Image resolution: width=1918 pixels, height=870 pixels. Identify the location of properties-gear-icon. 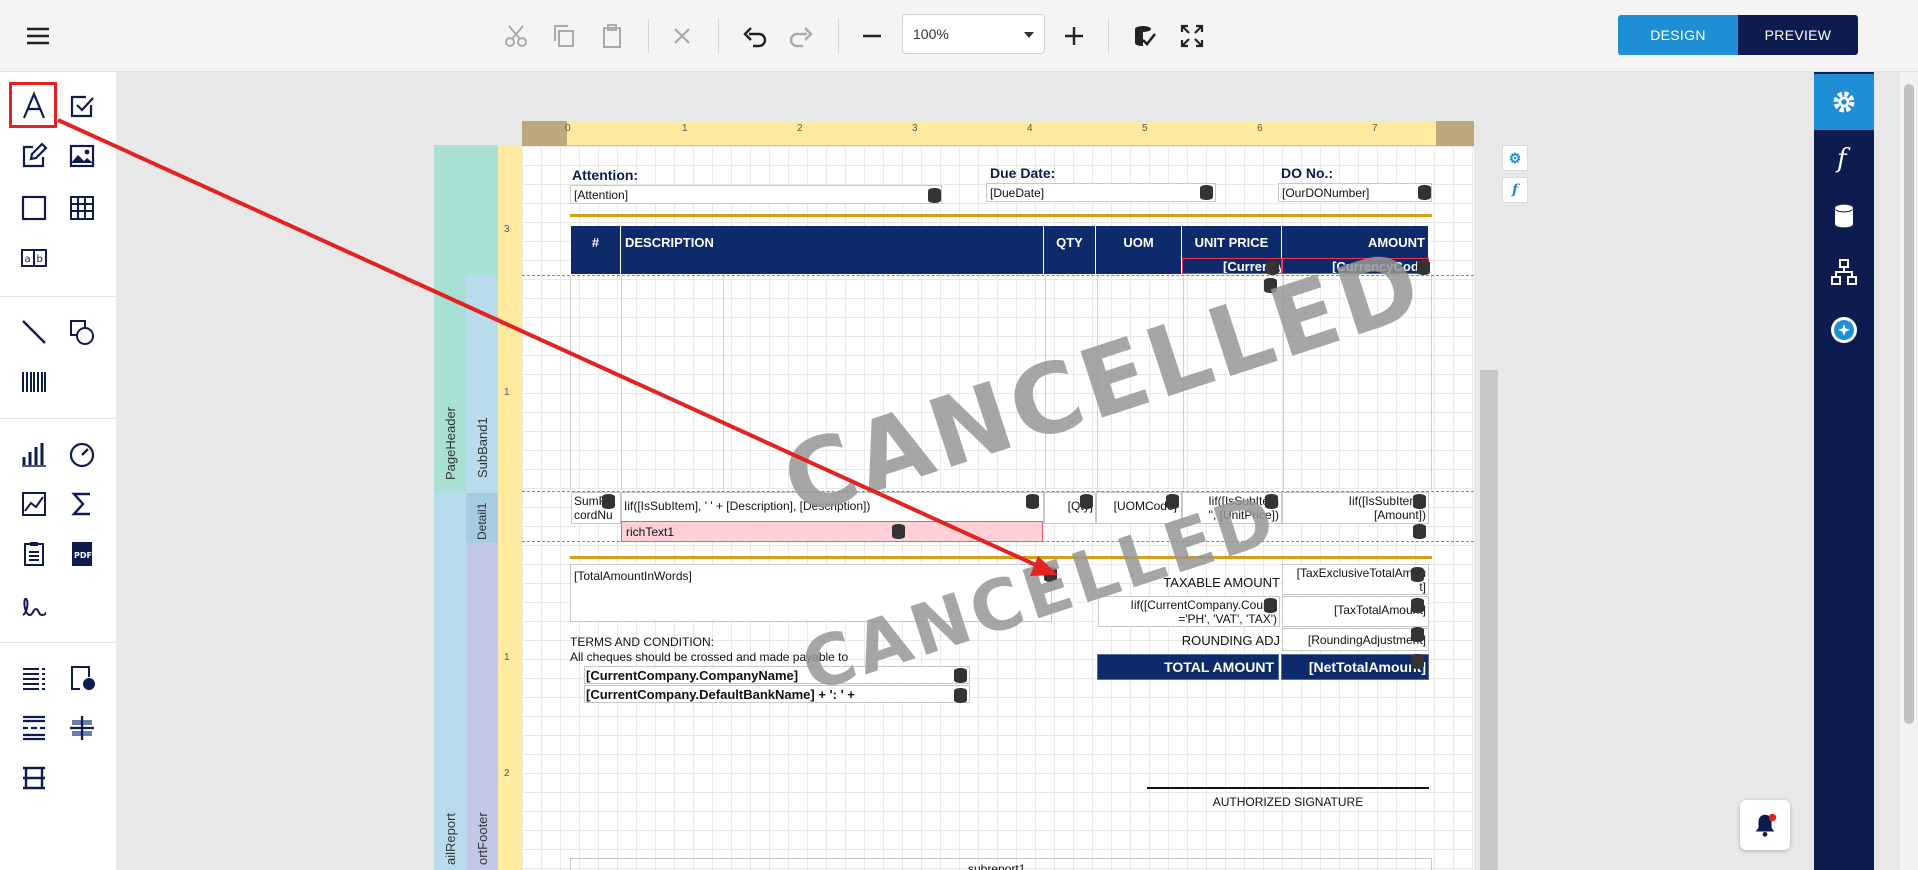
(1844, 102).